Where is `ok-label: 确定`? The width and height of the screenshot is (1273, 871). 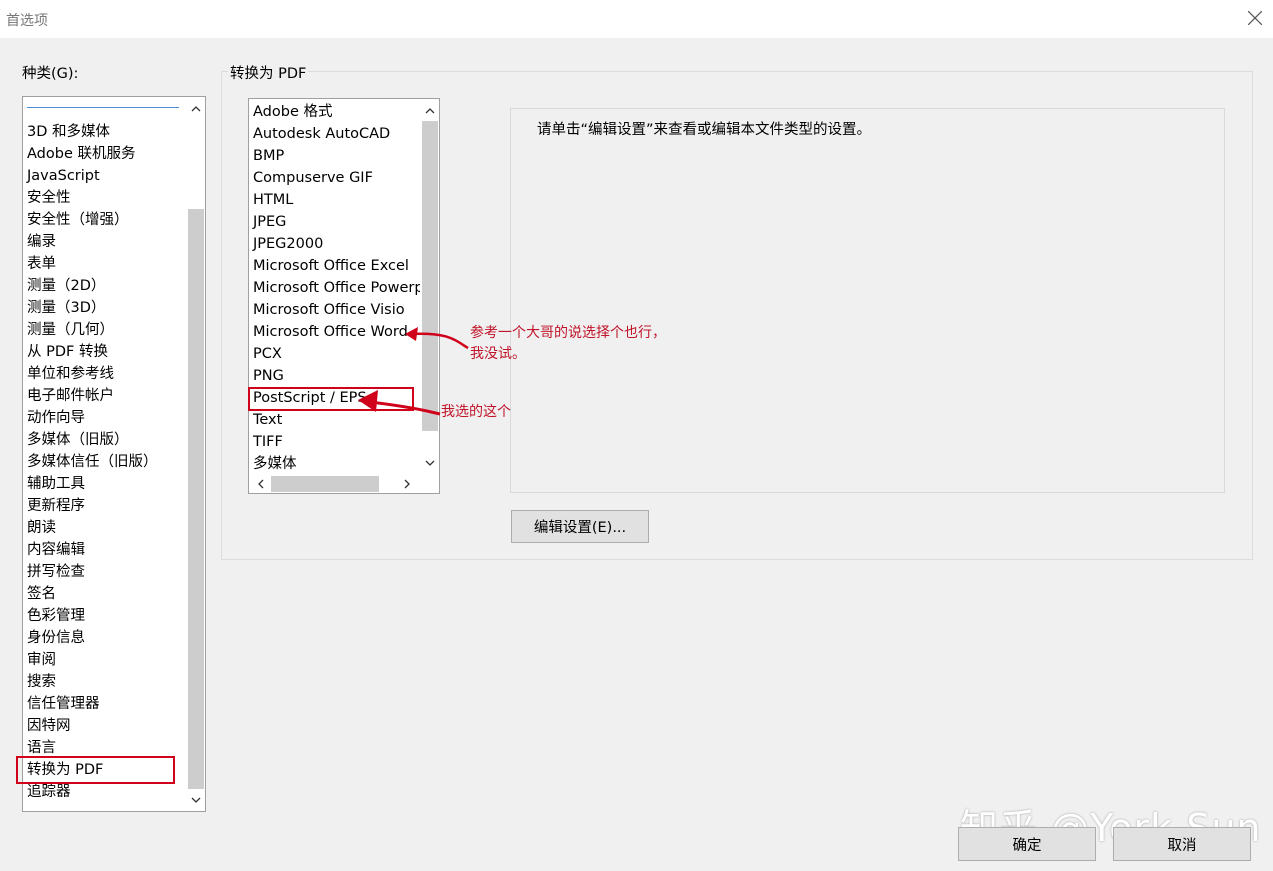
ok-label: 确定 is located at coordinates (1027, 845).